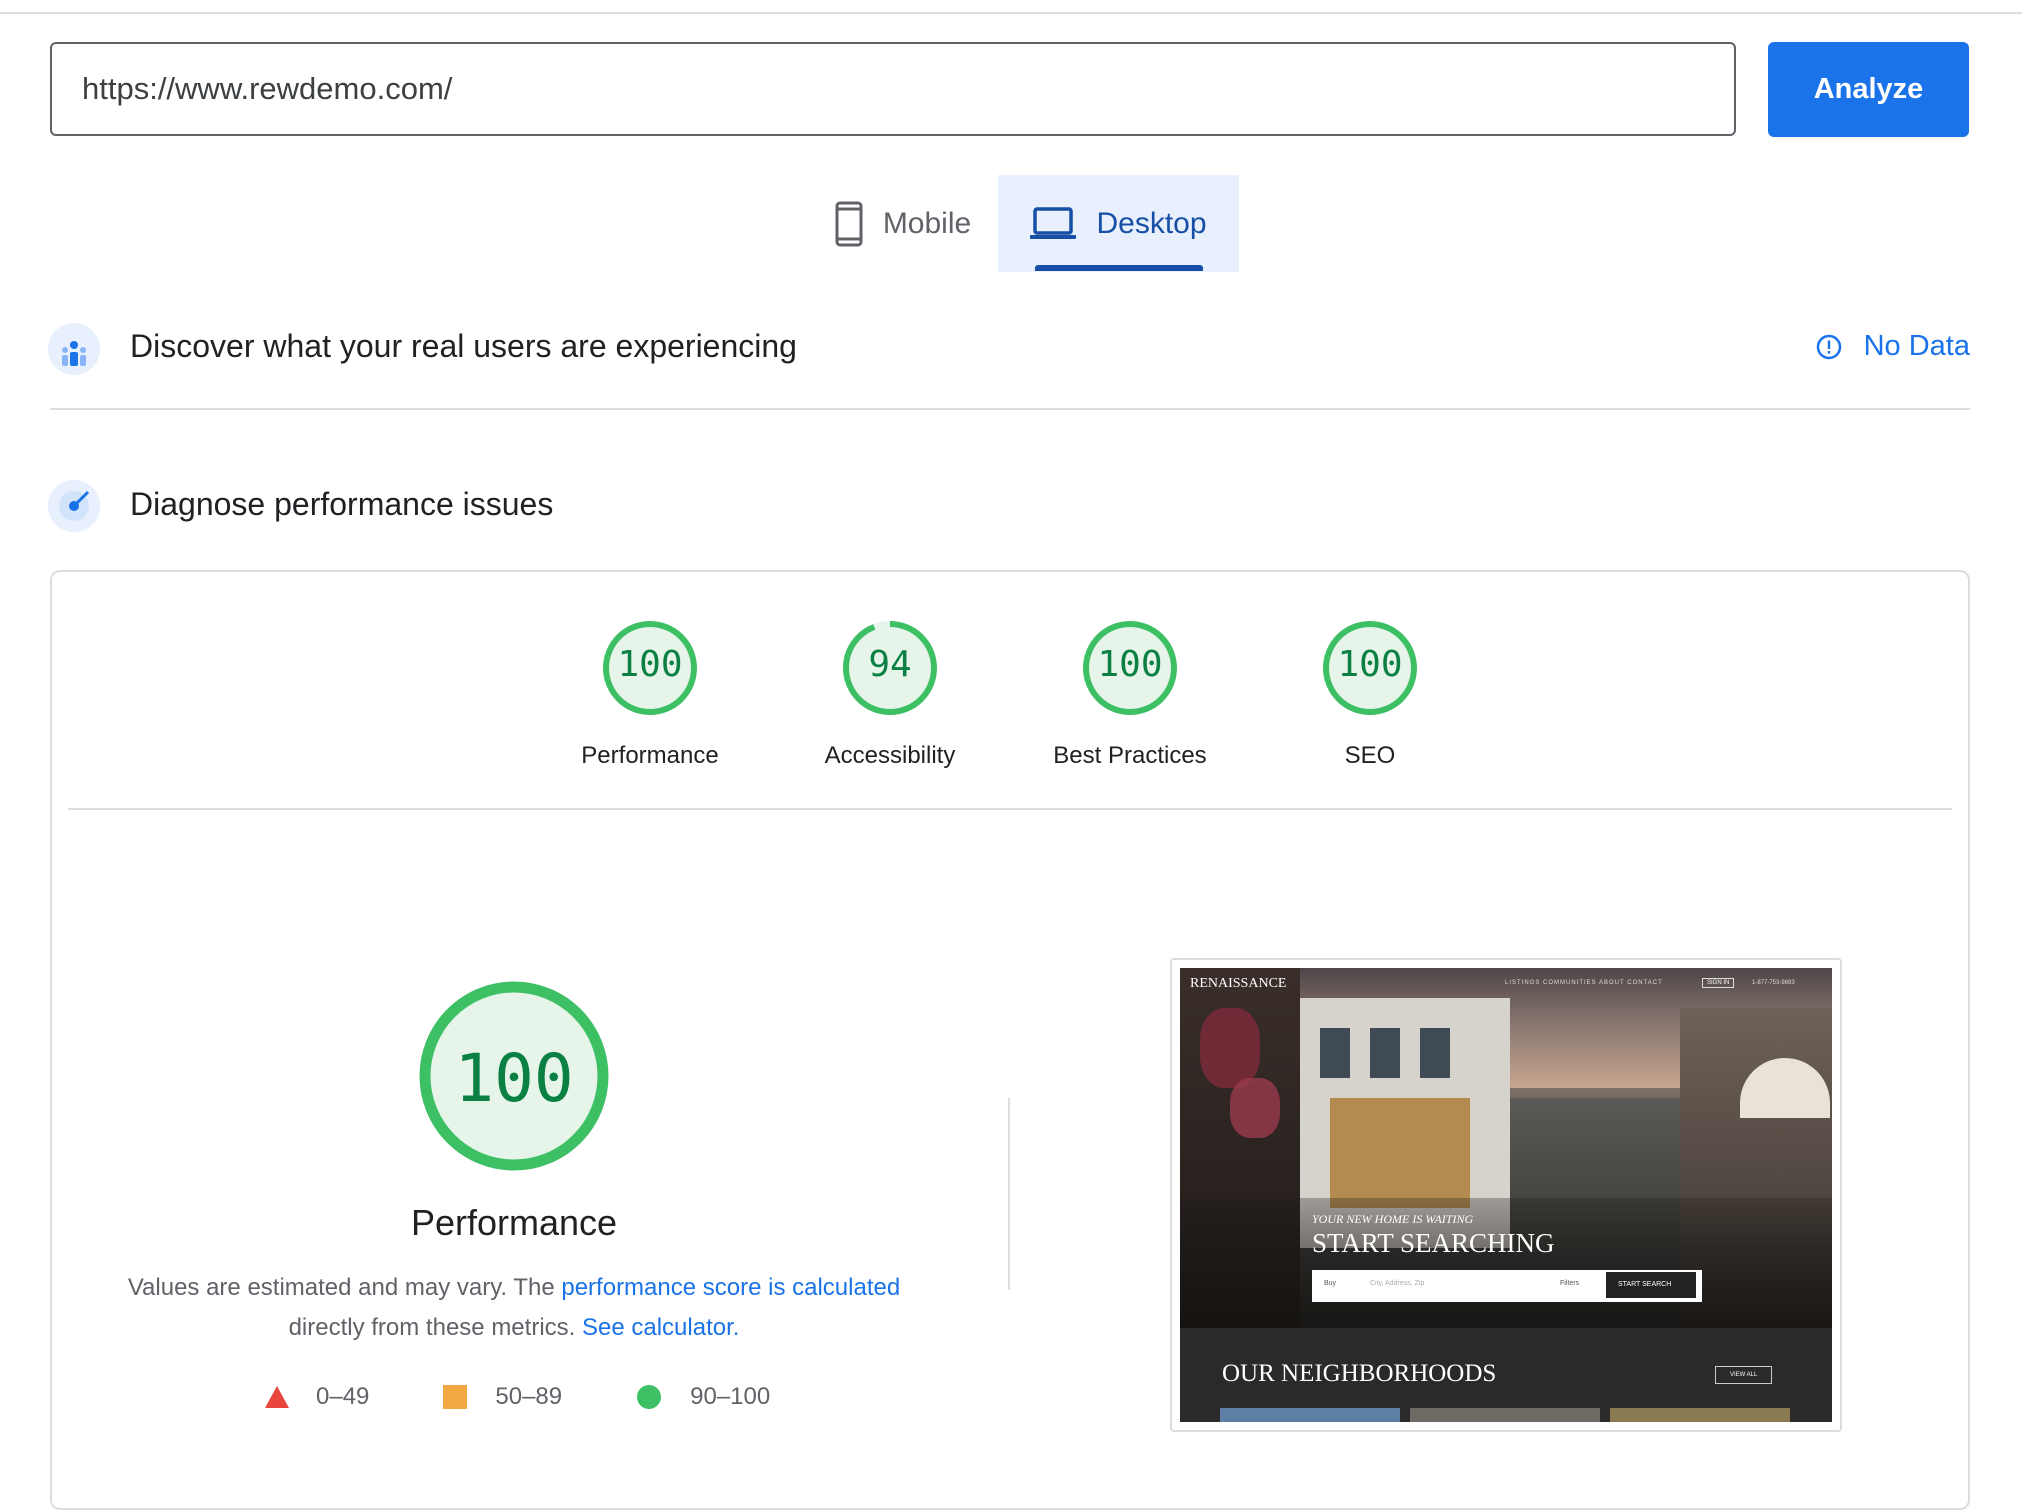  Describe the element at coordinates (342, 504) in the screenshot. I see `diagnose-section-title: Diagnose performance issues` at that location.